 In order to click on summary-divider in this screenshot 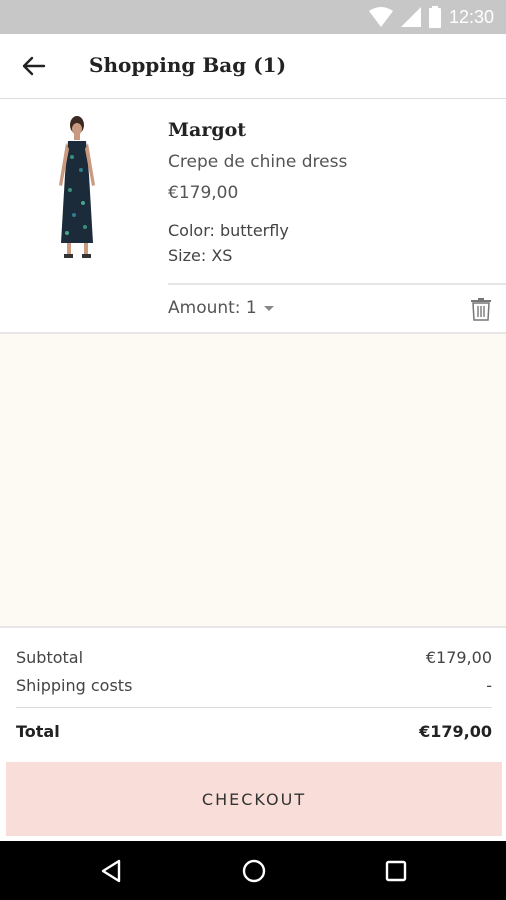, I will do `click(254, 707)`.